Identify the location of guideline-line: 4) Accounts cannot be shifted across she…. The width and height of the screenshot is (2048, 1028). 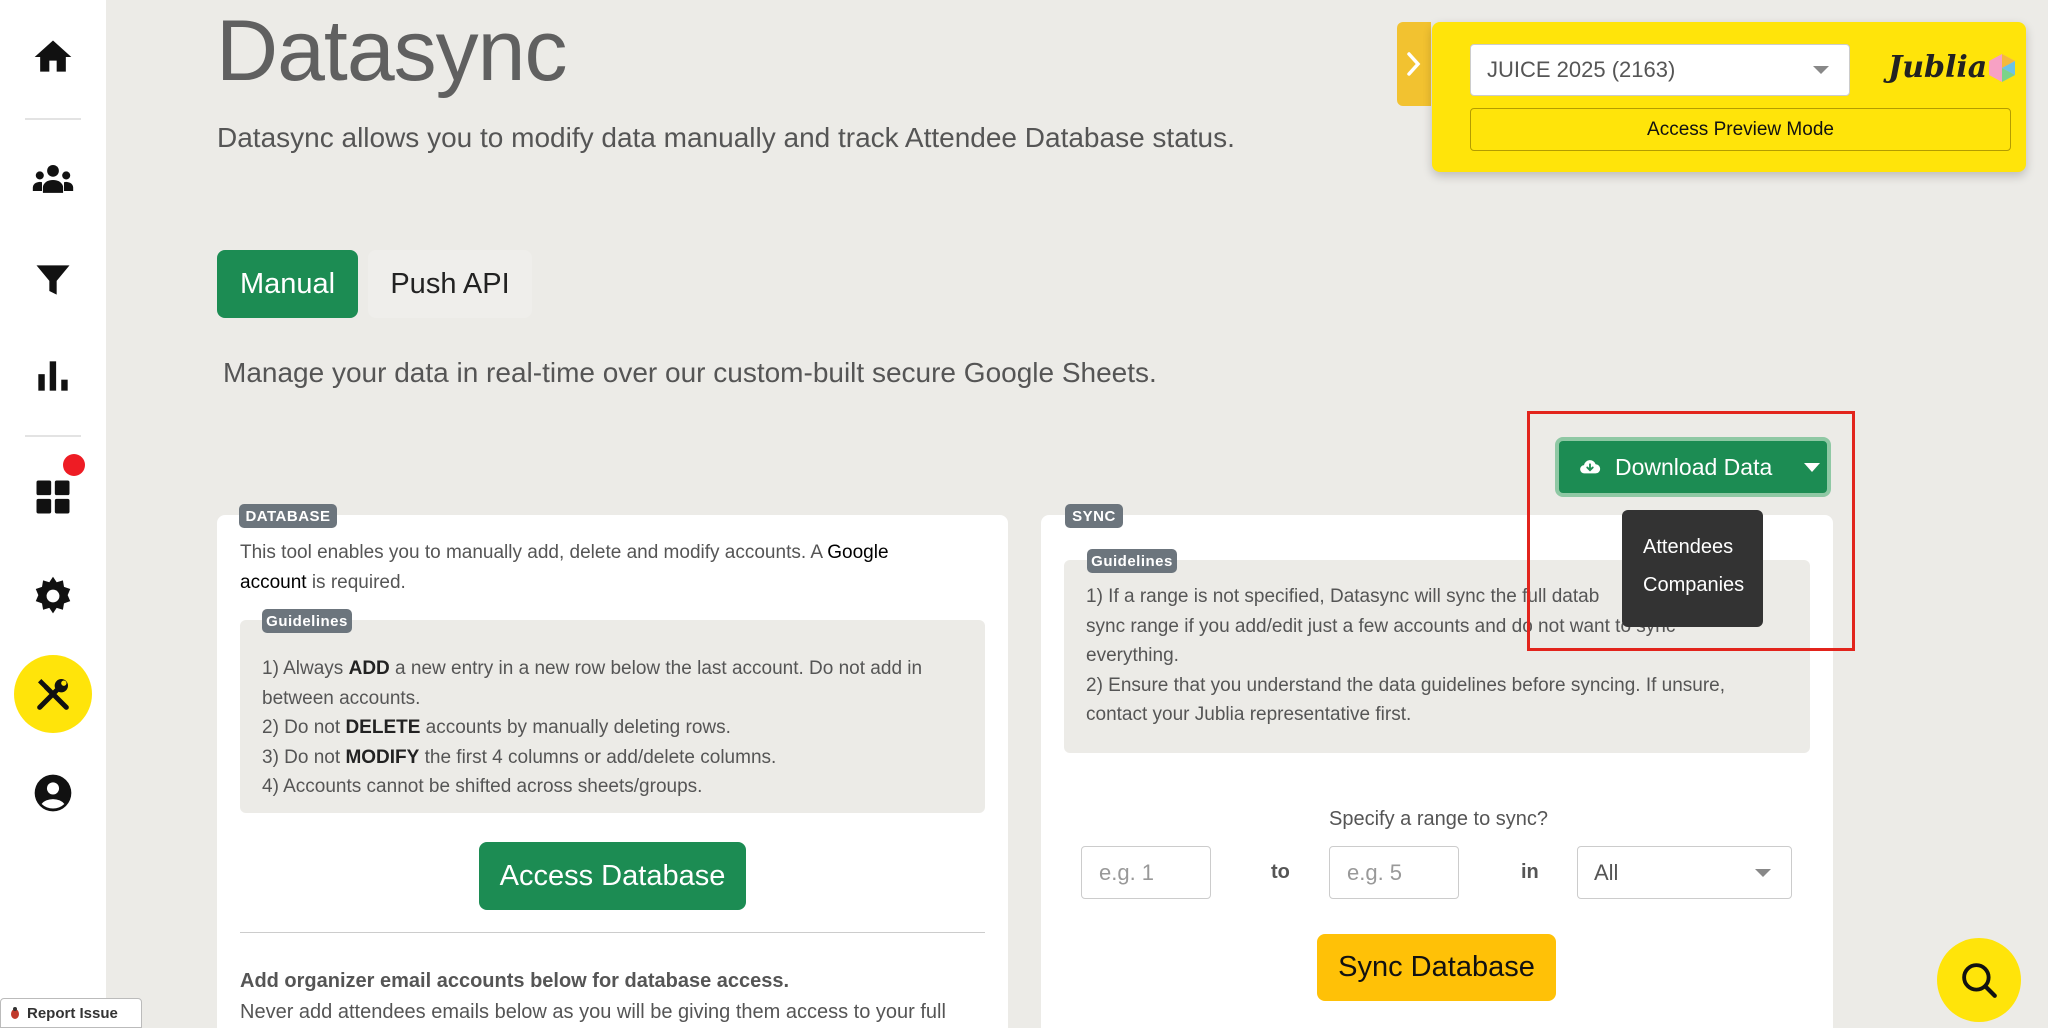
(482, 786).